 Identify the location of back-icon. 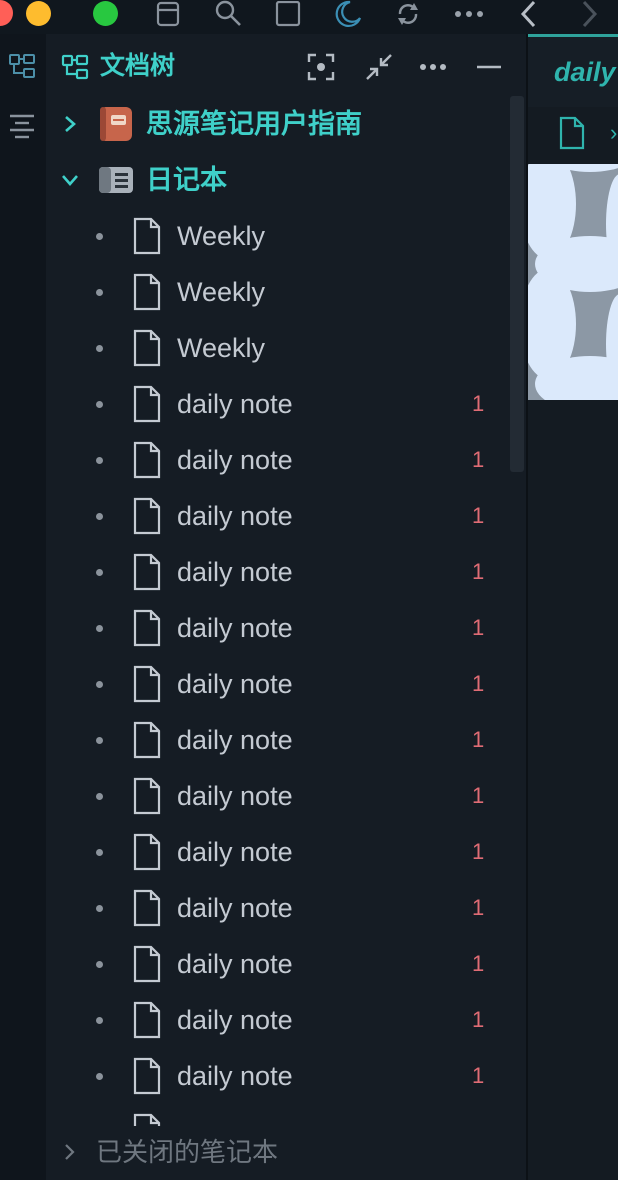
(529, 14).